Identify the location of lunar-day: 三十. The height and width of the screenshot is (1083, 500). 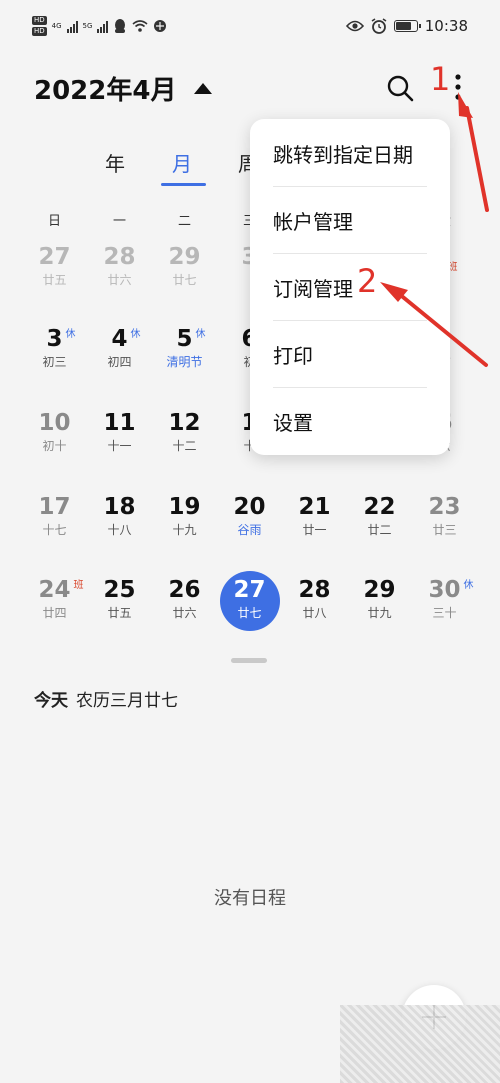
(444, 613).